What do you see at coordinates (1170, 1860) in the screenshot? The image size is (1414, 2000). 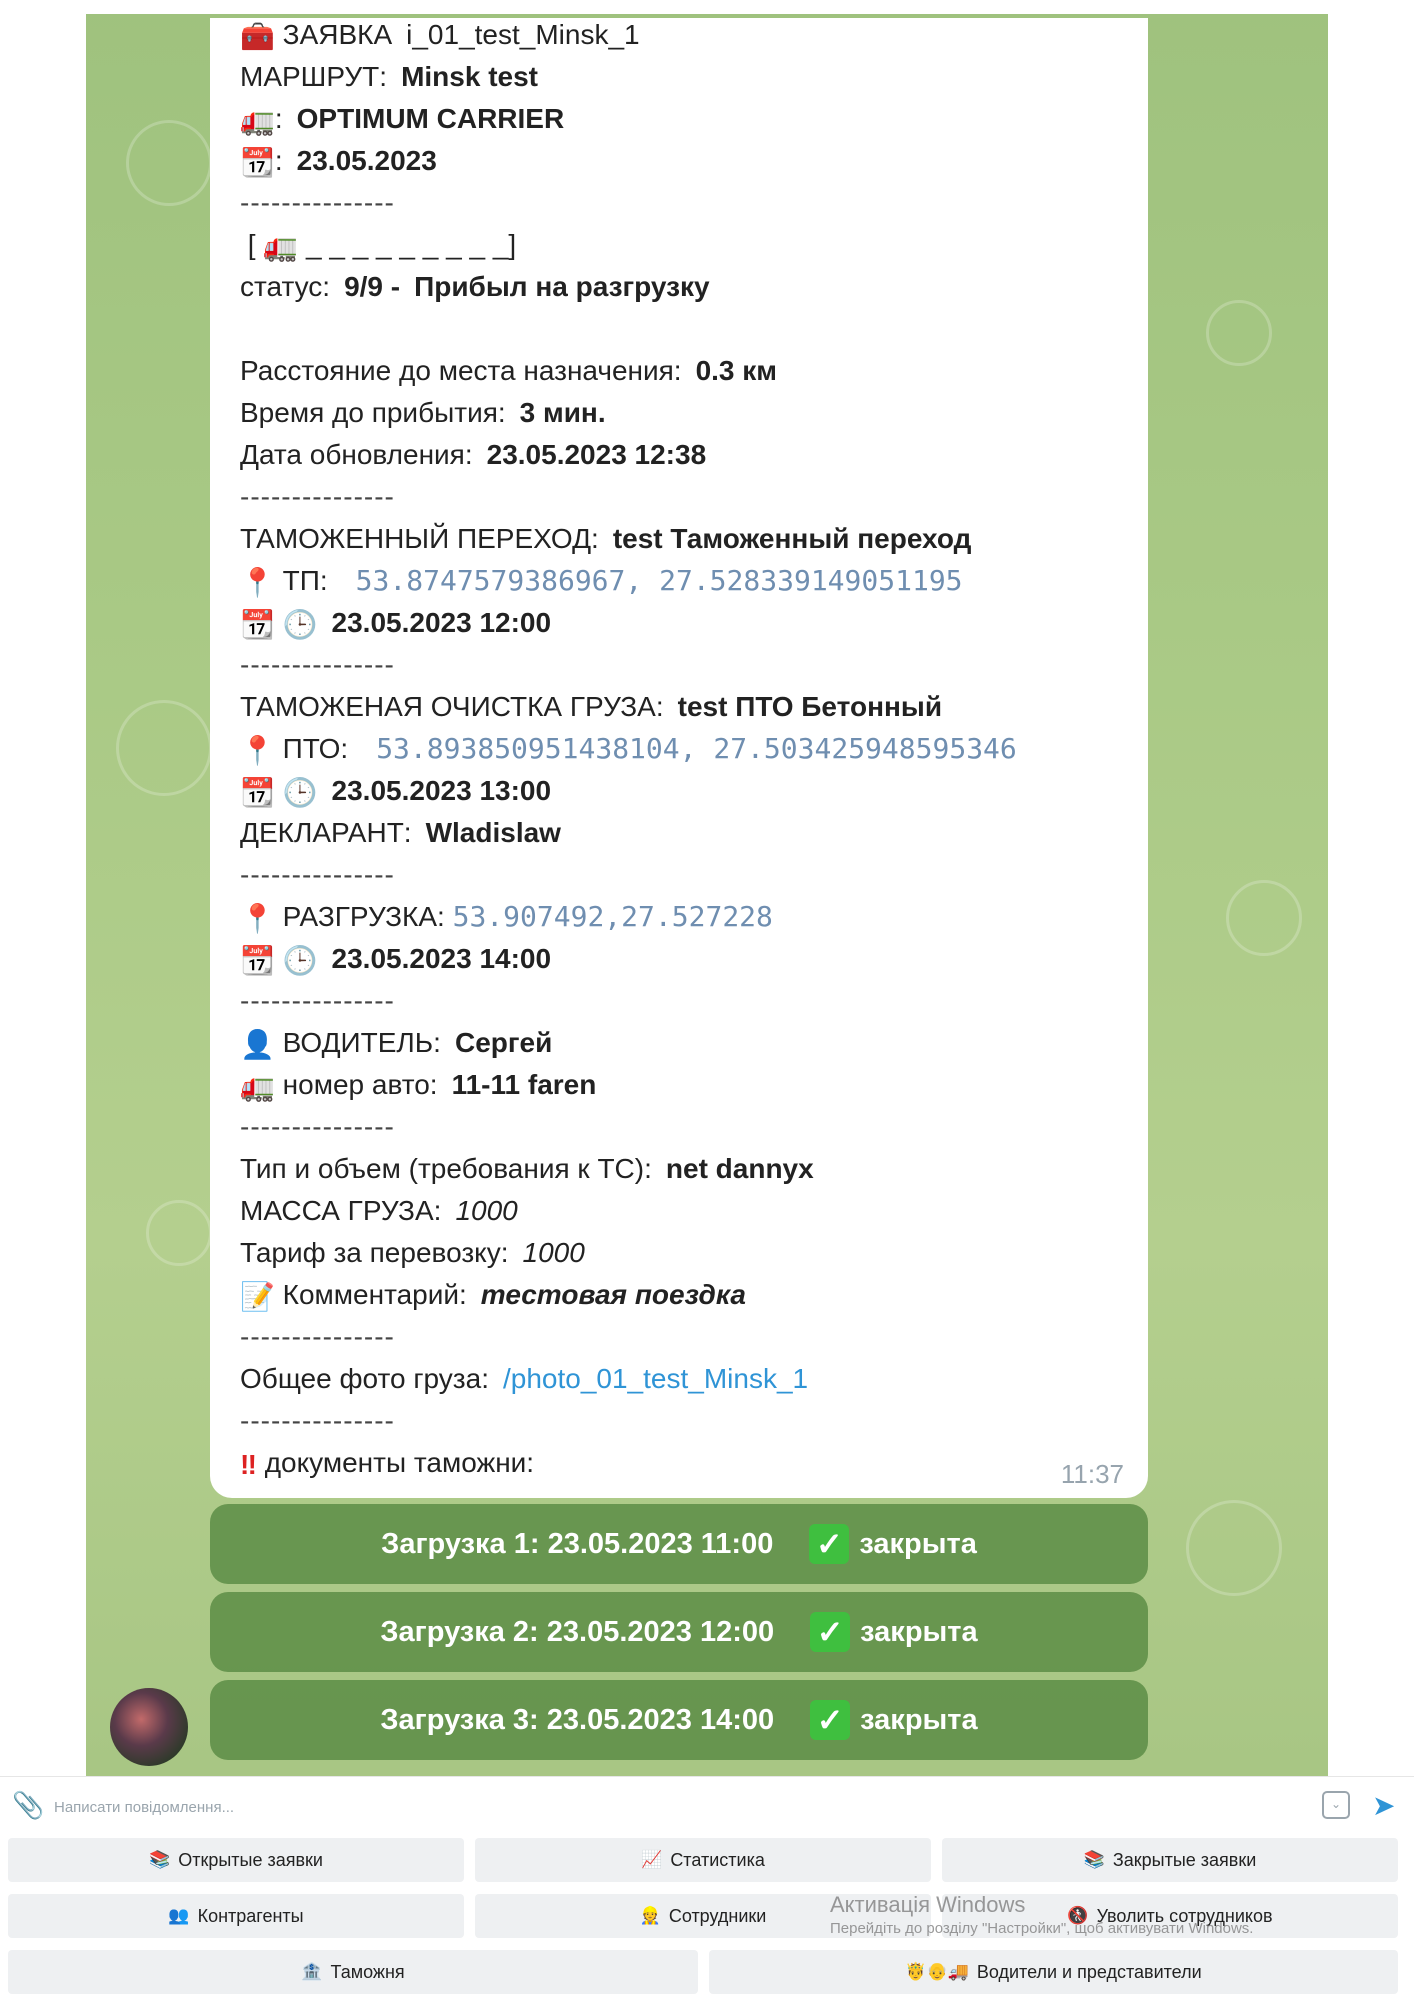 I see `keyboard-closed-requests: 📚 Закрытые заявки` at bounding box center [1170, 1860].